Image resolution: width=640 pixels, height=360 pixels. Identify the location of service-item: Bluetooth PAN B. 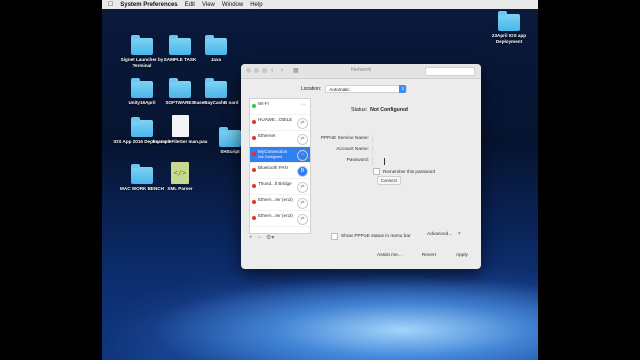
(280, 171).